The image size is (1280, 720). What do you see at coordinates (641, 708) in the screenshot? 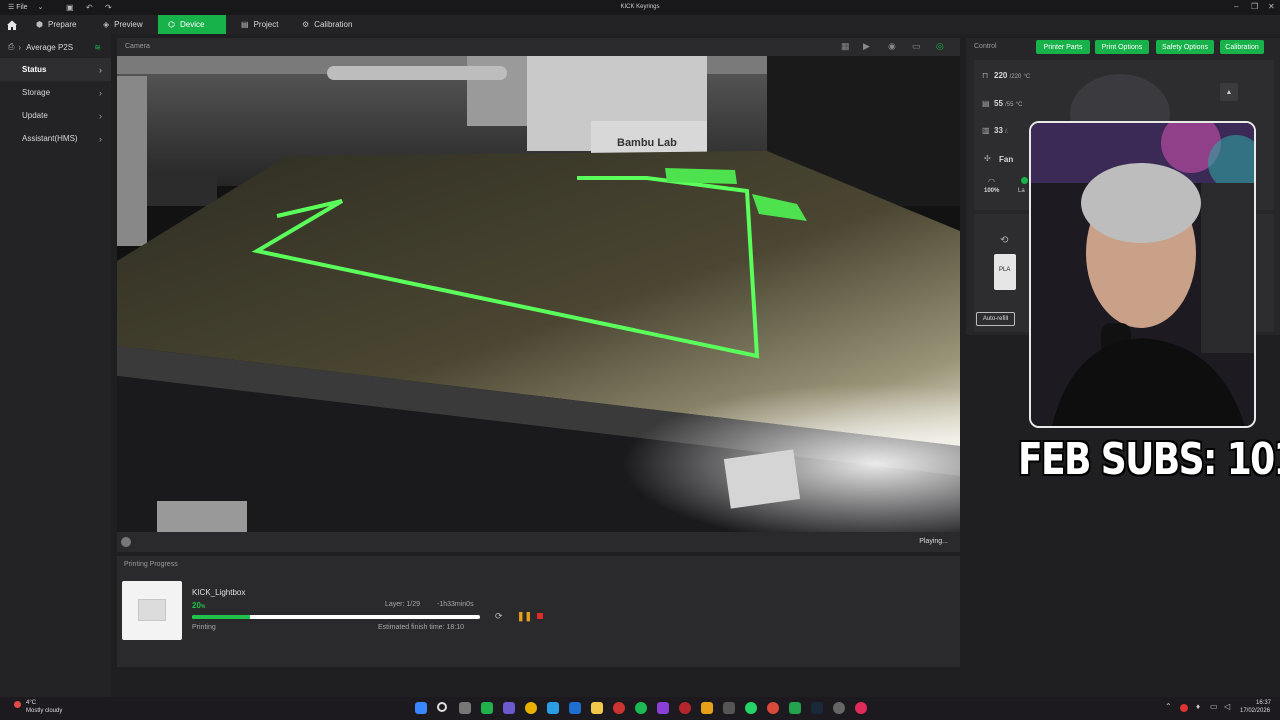
I see `spotify-icon` at bounding box center [641, 708].